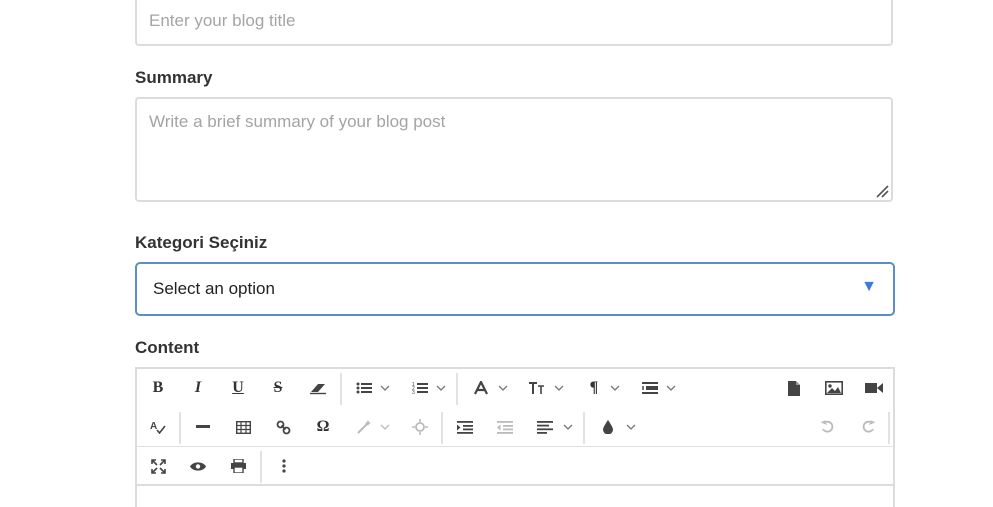  What do you see at coordinates (201, 242) in the screenshot?
I see `category-label: Kategori Seçiniz` at bounding box center [201, 242].